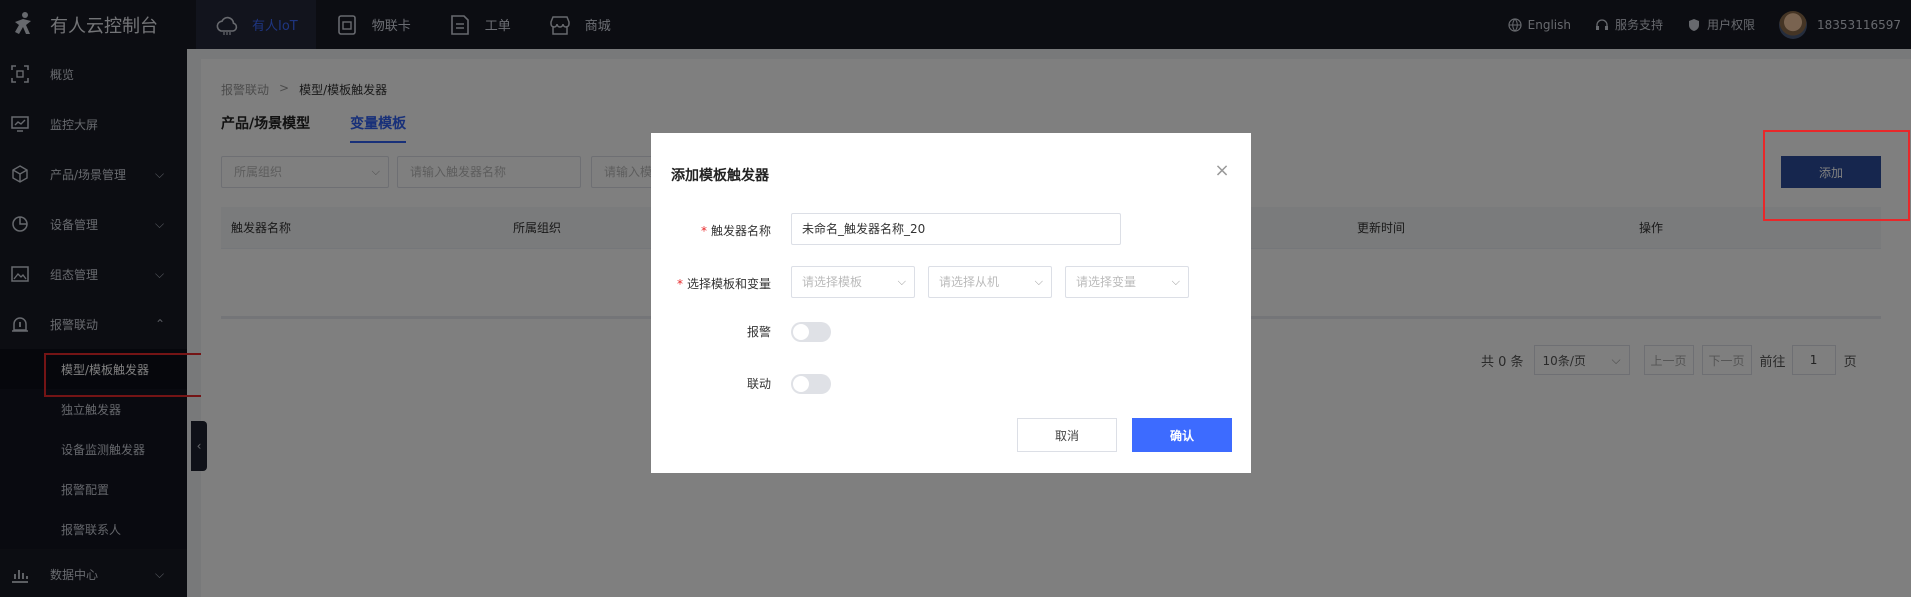  What do you see at coordinates (720, 176) in the screenshot?
I see `dialog-title: 添加模板触发器` at bounding box center [720, 176].